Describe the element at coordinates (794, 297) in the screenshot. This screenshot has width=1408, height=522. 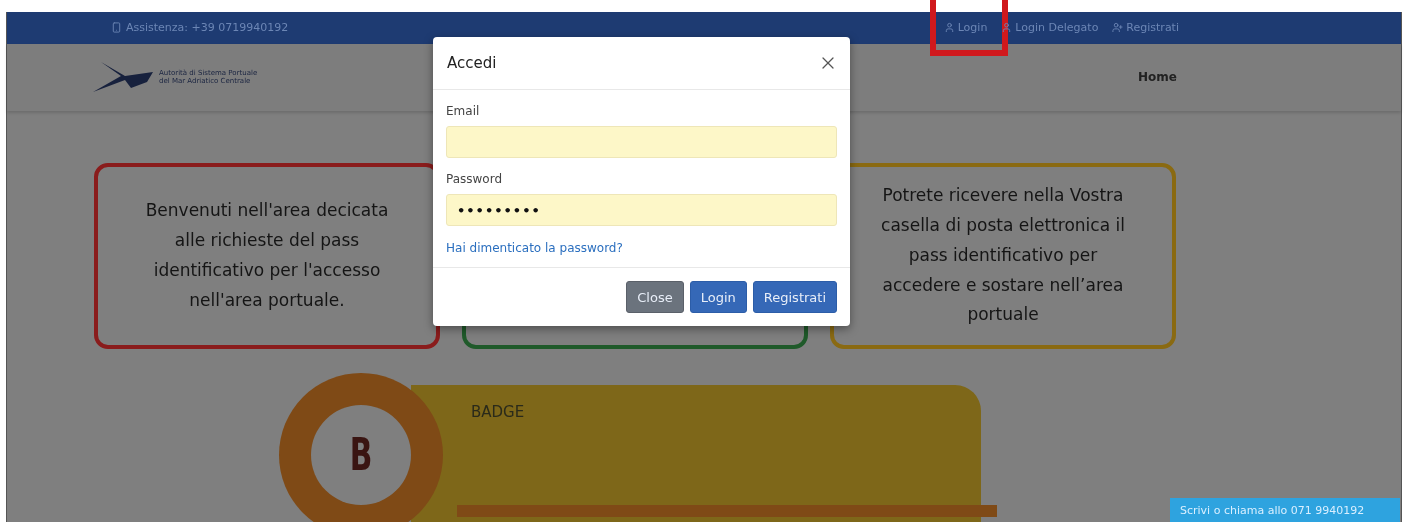
I see `primary-button: Registrati` at that location.